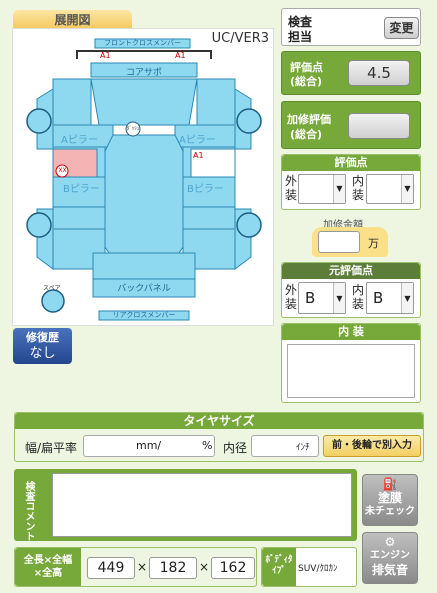 This screenshot has width=437, height=593. I want to click on body-type-panel: ﾎﾞﾃﾞｨﾀ ｲﾌﾟ SUV/ｸﾛｶﾝ, so click(309, 567).